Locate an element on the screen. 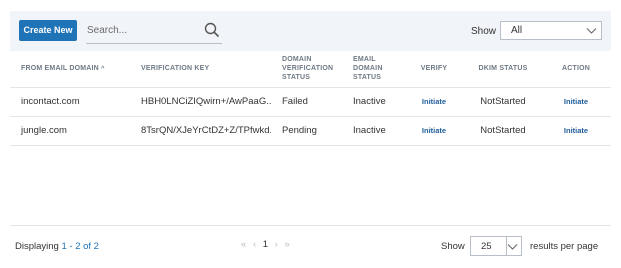 This screenshot has height=268, width=621. domain-verification-status-cell: Pending is located at coordinates (306, 130).